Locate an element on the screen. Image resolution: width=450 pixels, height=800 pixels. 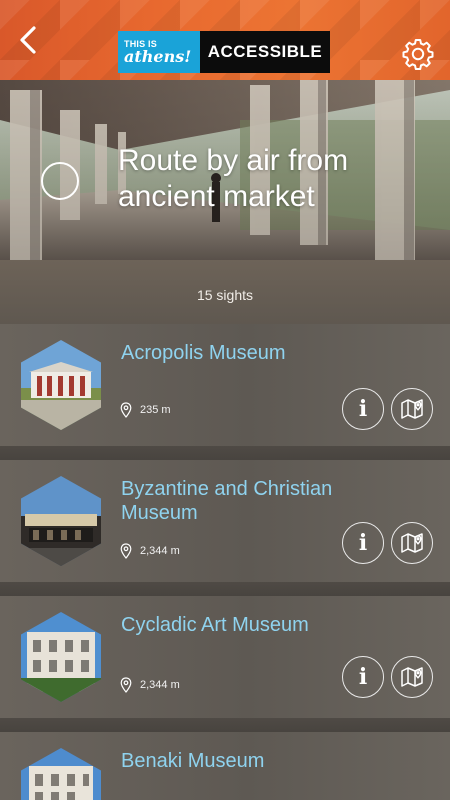
app-header: THIS IS athens! ACCESSIBLE is located at coordinates (225, 40).